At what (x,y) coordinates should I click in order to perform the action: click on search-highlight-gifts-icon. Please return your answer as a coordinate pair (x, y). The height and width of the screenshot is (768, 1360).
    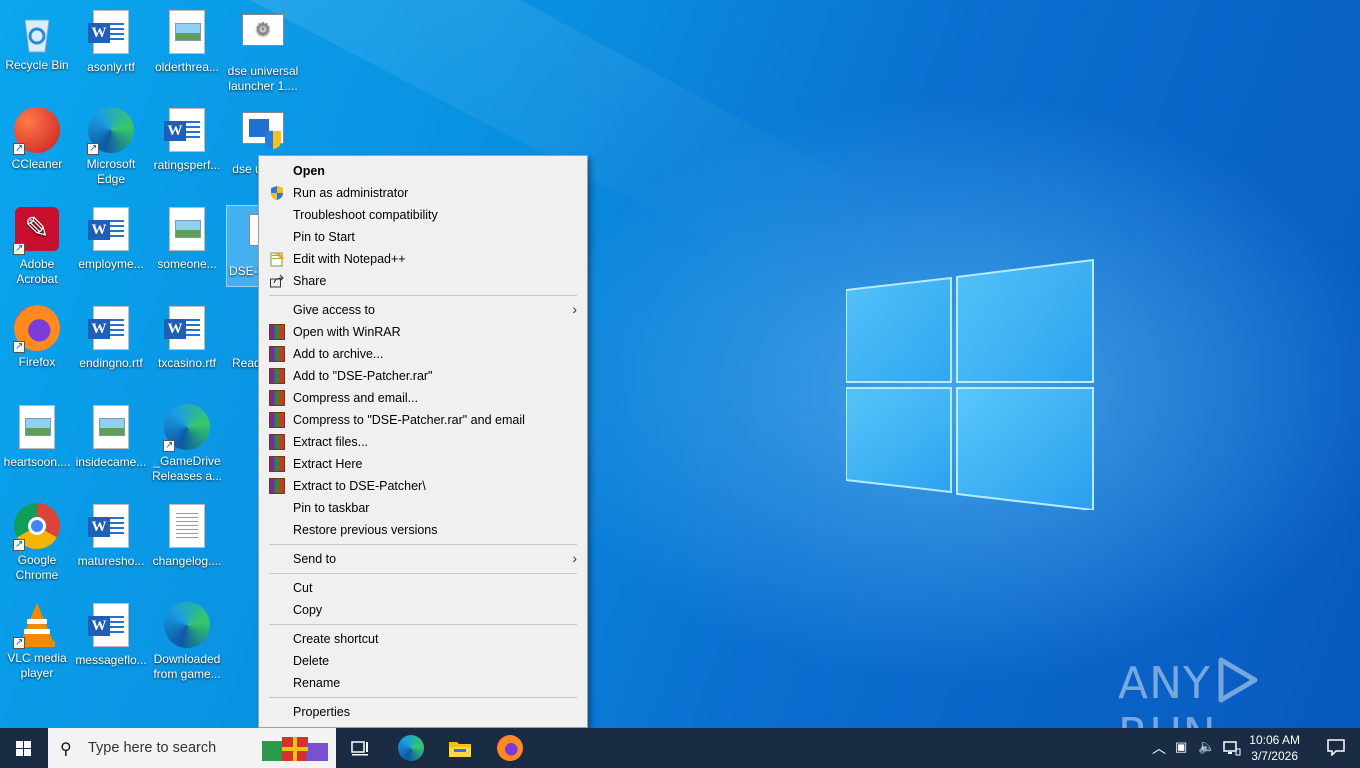
    Looking at the image, I should click on (295, 748).